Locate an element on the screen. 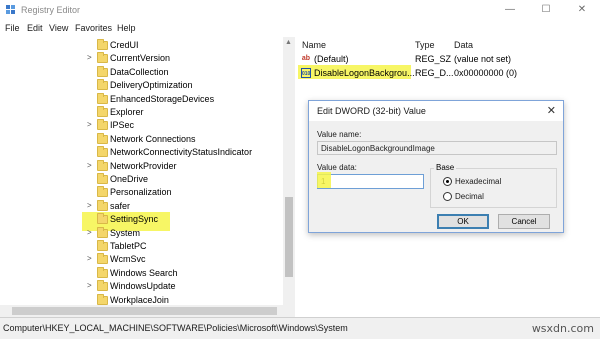 Image resolution: width=600 pixels, height=339 pixels. tree-item-label: DataCollection is located at coordinates (139, 71).